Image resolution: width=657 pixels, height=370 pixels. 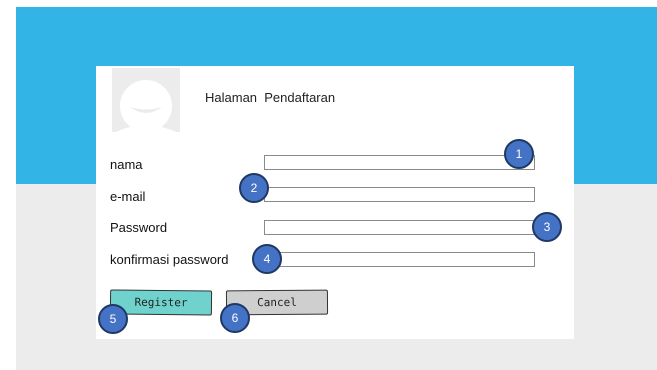 What do you see at coordinates (399, 227) in the screenshot?
I see `password-field` at bounding box center [399, 227].